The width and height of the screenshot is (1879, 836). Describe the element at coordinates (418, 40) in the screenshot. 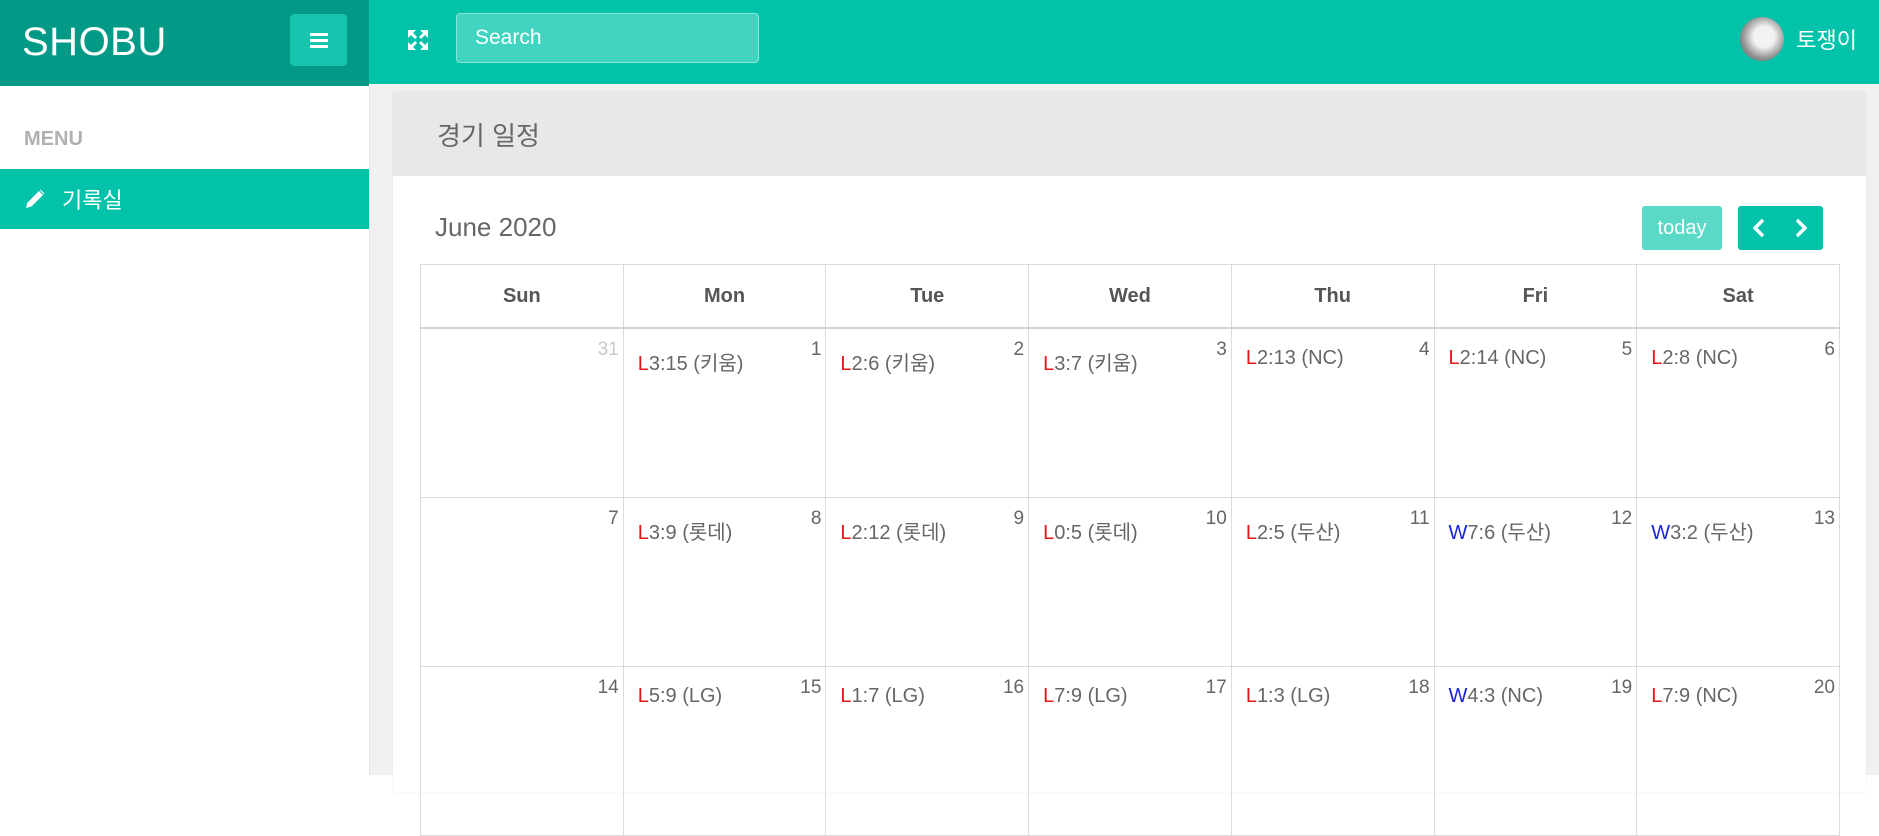

I see `fullscreen-button` at that location.